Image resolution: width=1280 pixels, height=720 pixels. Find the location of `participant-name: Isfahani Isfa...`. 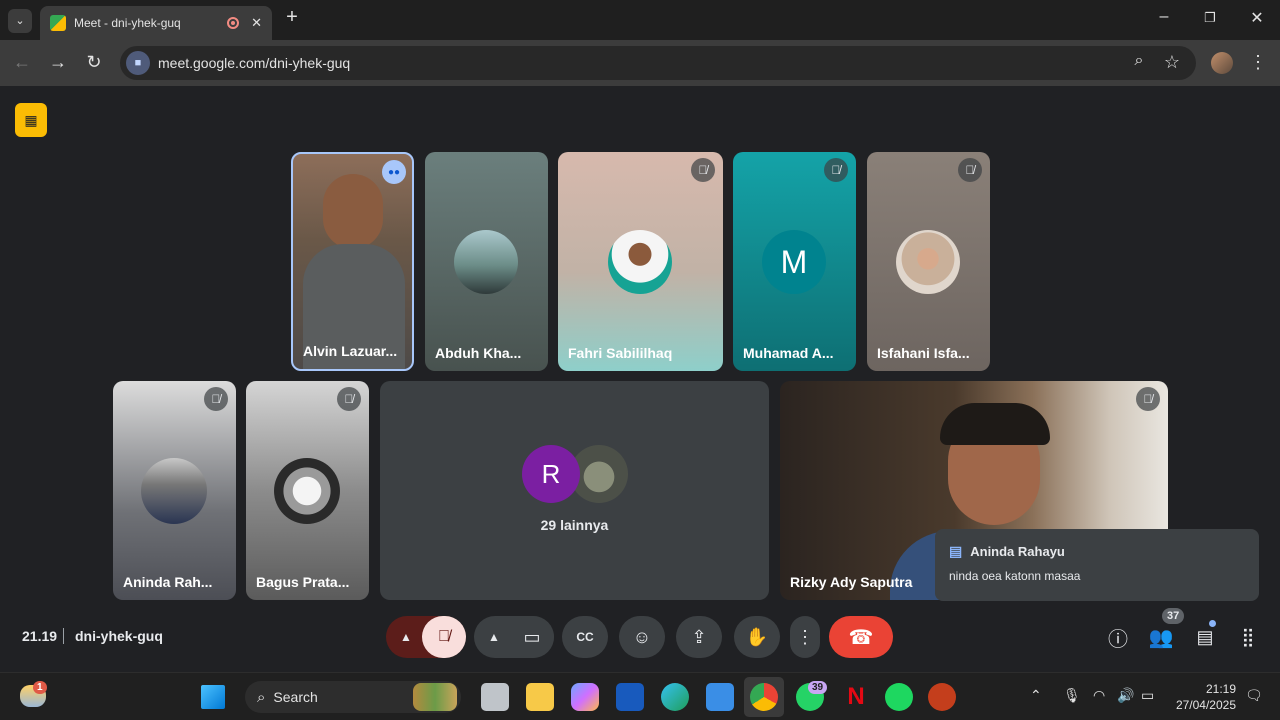

participant-name: Isfahani Isfa... is located at coordinates (923, 353).